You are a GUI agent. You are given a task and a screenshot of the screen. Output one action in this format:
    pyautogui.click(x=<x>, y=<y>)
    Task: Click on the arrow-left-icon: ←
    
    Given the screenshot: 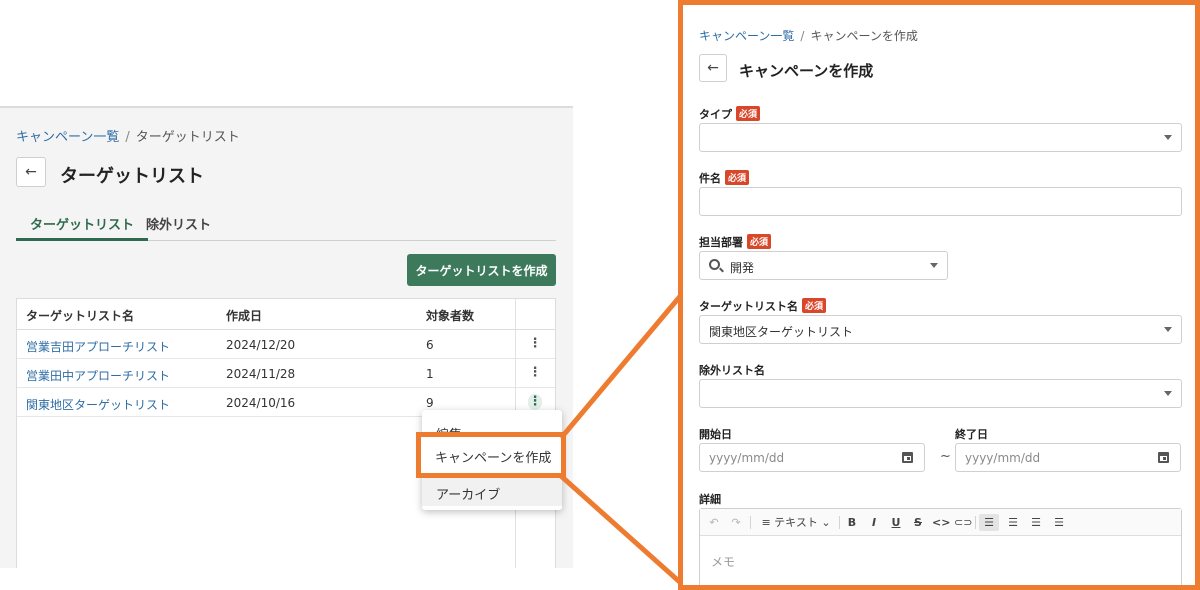 What is the action you would take?
    pyautogui.click(x=713, y=68)
    